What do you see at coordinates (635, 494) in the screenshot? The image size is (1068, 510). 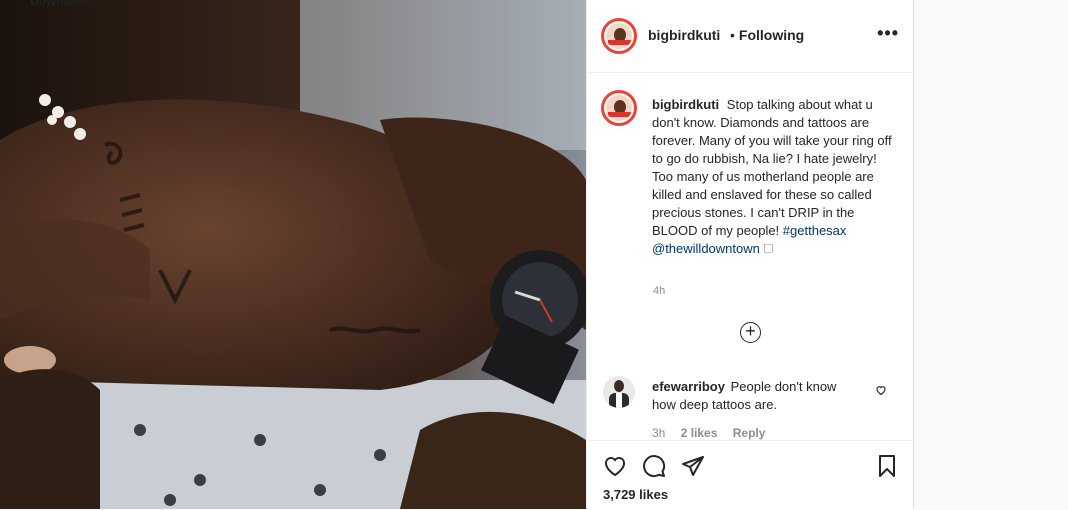 I see `likes-count: 3,729 likes` at bounding box center [635, 494].